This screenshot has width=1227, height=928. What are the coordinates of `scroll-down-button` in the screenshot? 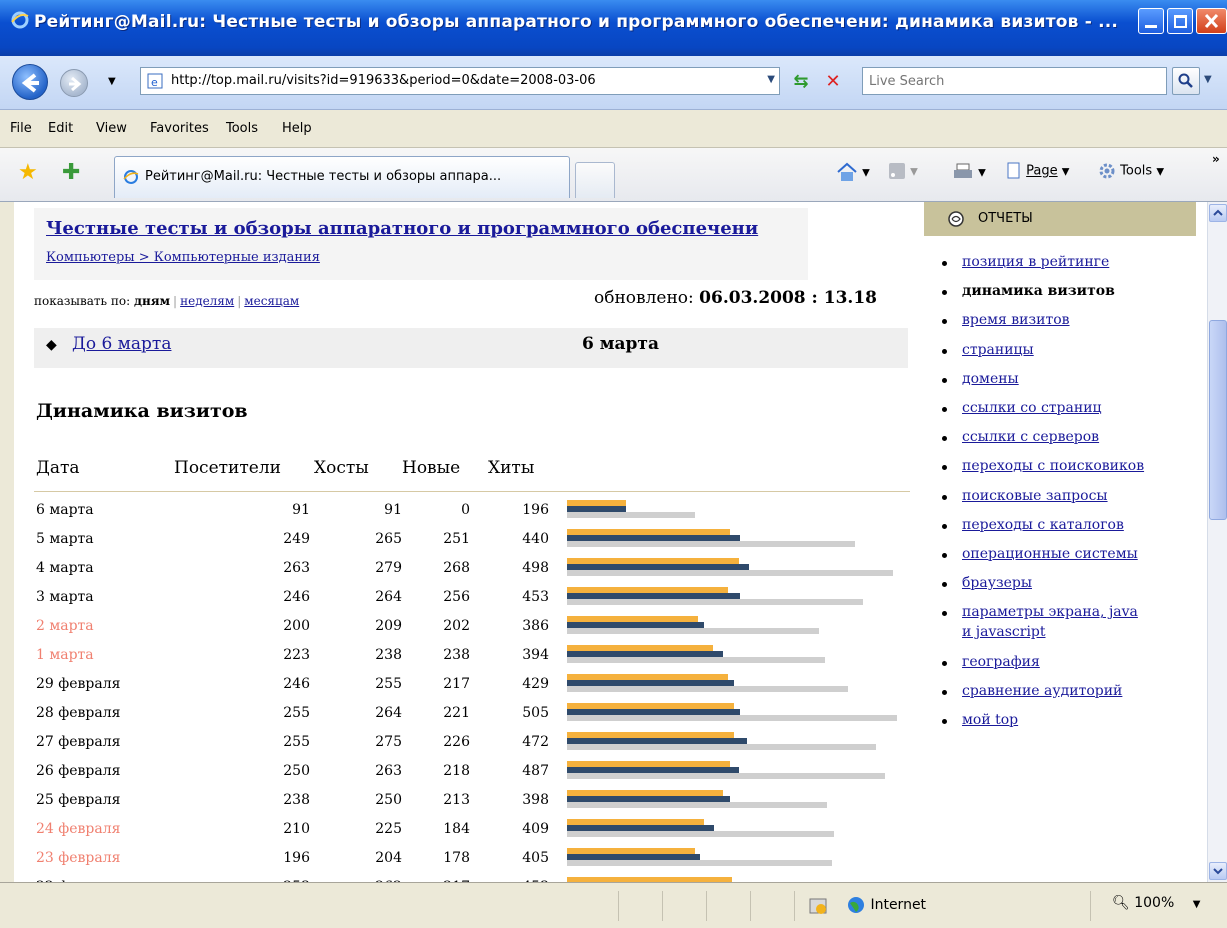 It's located at (1218, 871).